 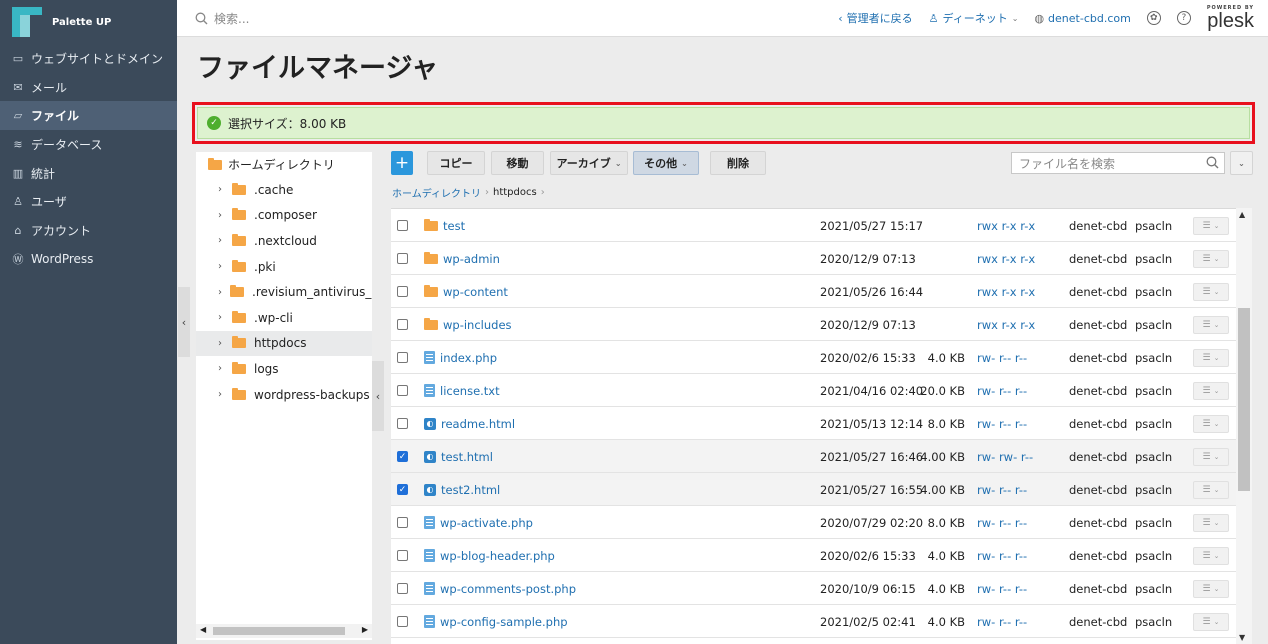 I want to click on file-permissions-link: rw- rw- r--, so click(x=1005, y=456).